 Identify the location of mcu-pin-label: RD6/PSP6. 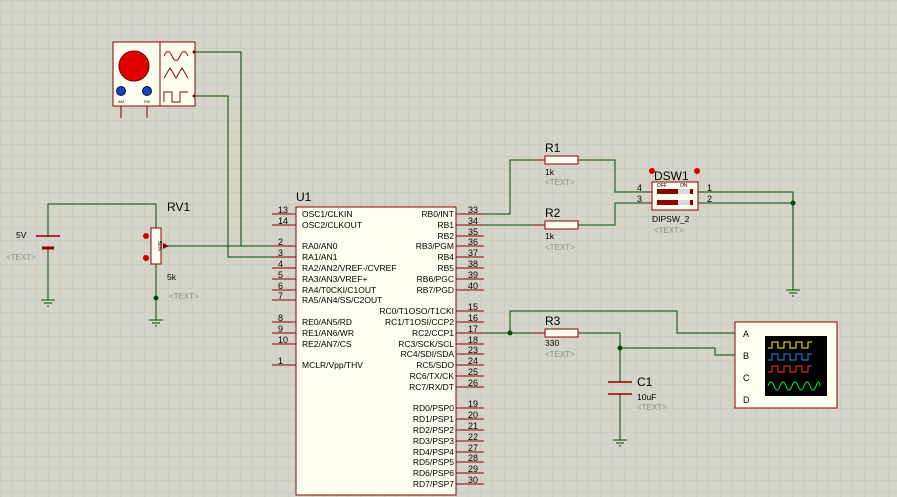
(433, 473).